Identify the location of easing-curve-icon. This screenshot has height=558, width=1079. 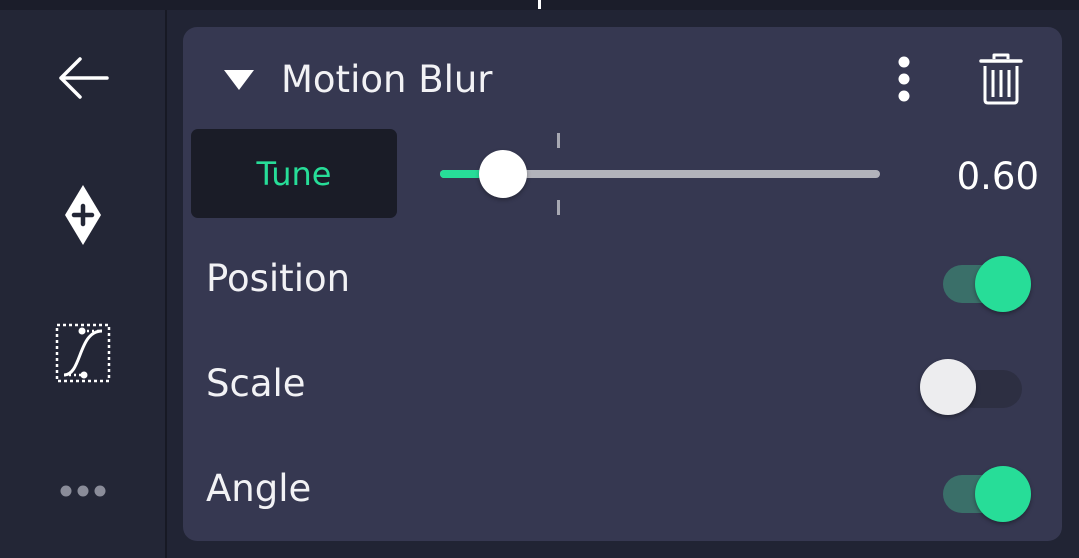
(83, 353).